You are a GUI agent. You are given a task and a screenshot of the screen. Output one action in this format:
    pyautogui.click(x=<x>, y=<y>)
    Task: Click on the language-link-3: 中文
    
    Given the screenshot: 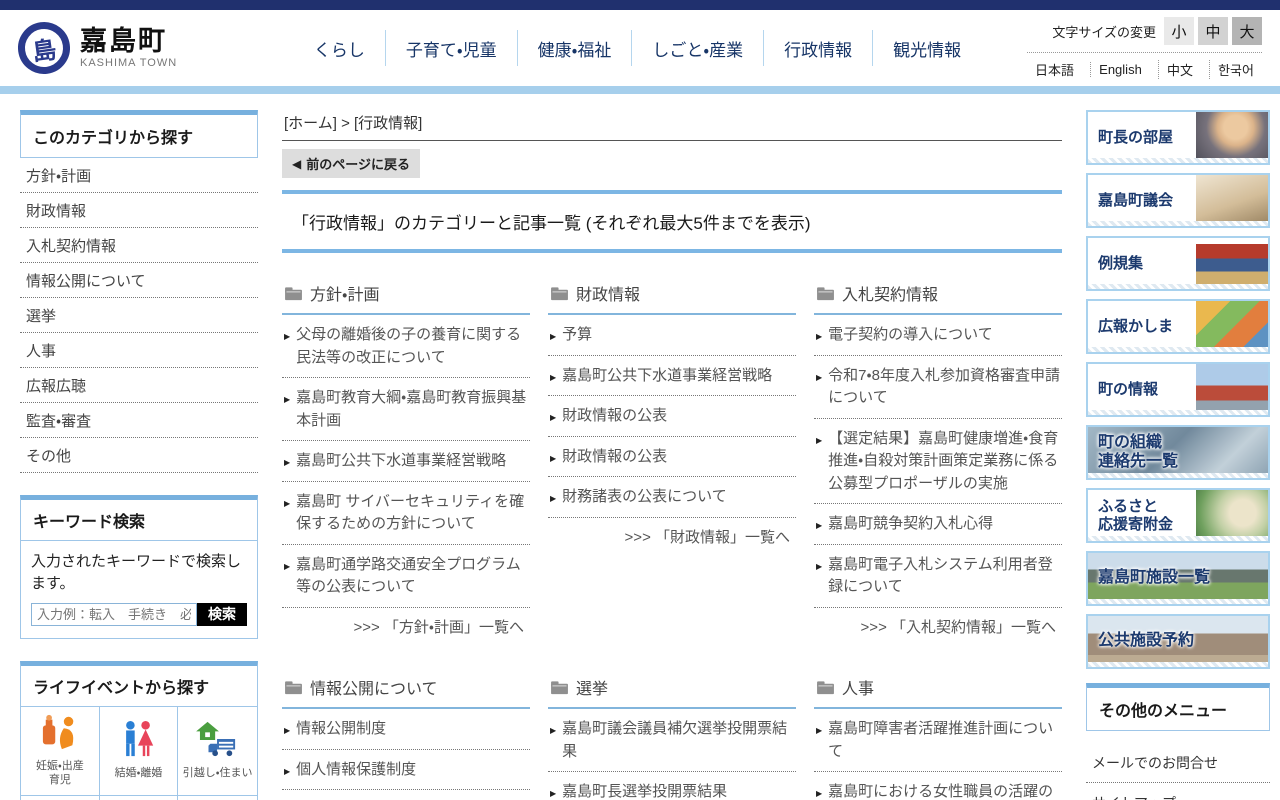 What is the action you would take?
    pyautogui.click(x=1179, y=69)
    